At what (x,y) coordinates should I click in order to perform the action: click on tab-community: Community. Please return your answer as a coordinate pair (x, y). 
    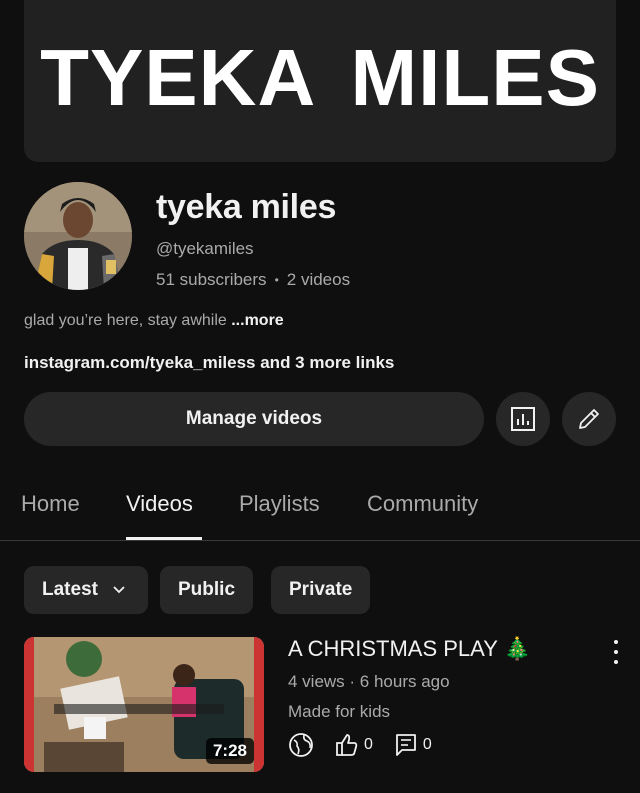
    Looking at the image, I should click on (422, 504).